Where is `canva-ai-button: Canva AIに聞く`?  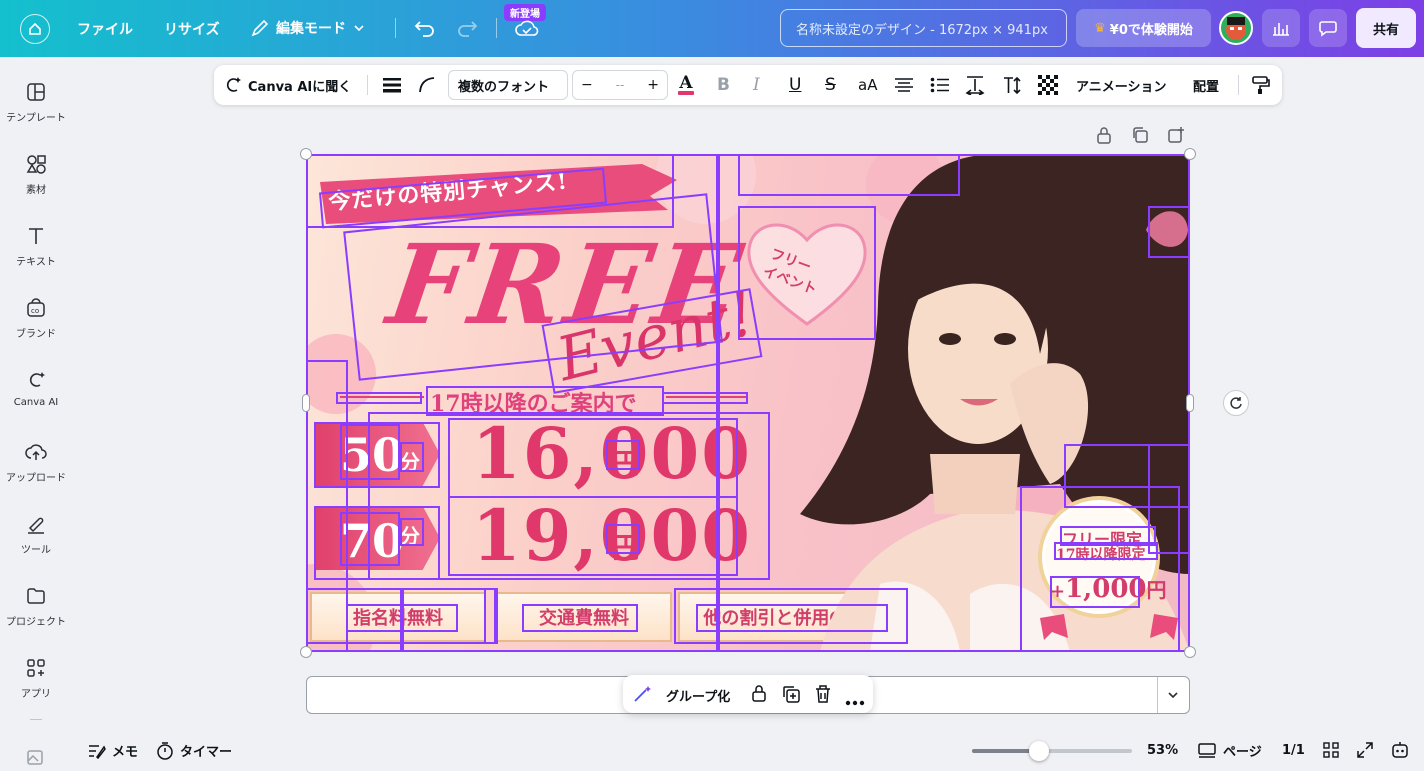 canva-ai-button: Canva AIに聞く is located at coordinates (287, 85).